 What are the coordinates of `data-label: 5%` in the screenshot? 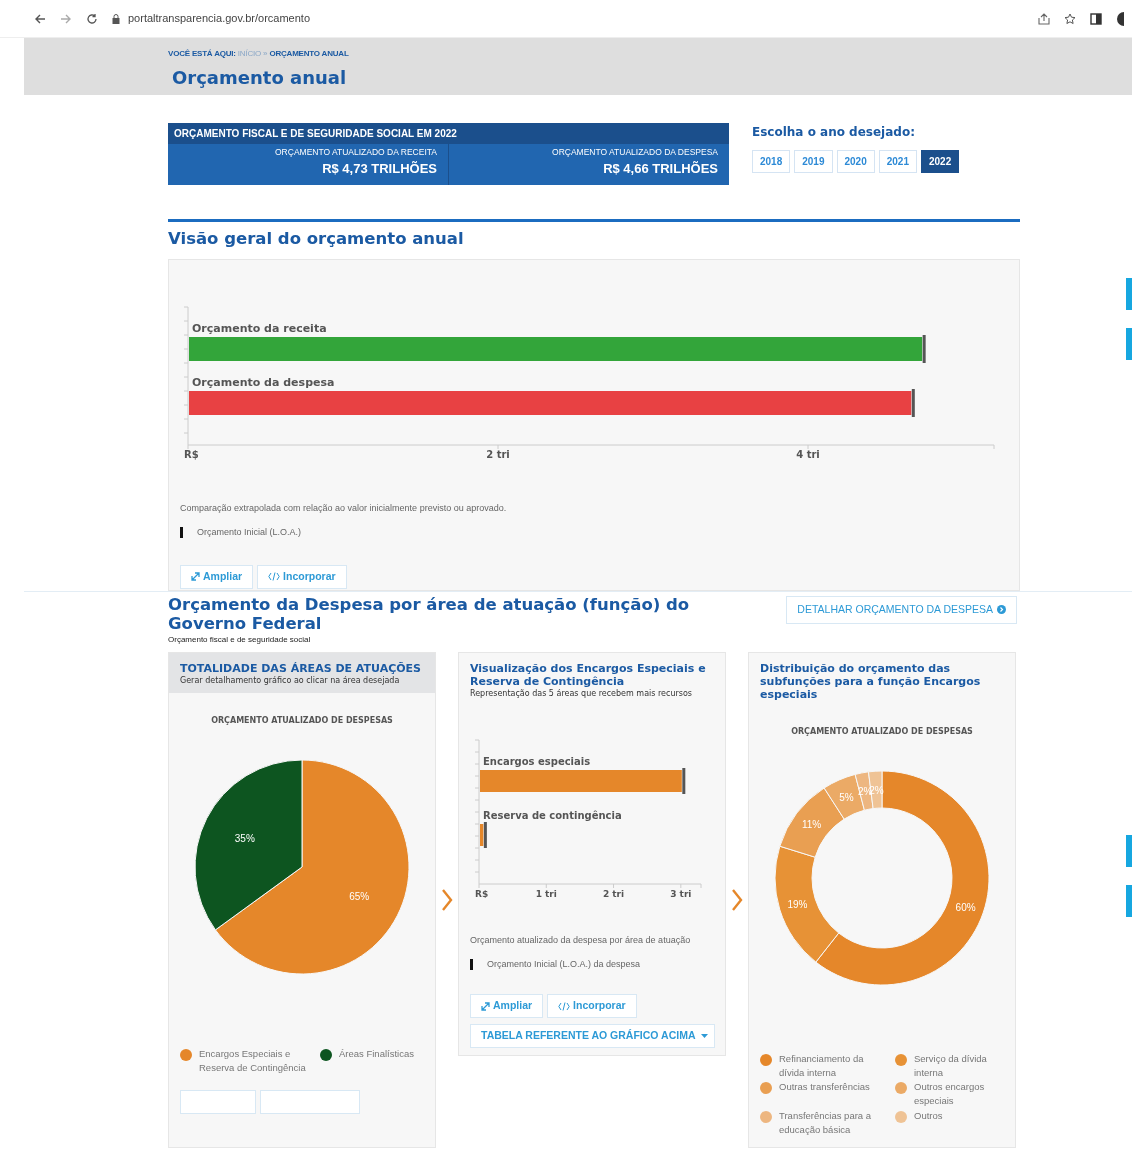 It's located at (846, 797).